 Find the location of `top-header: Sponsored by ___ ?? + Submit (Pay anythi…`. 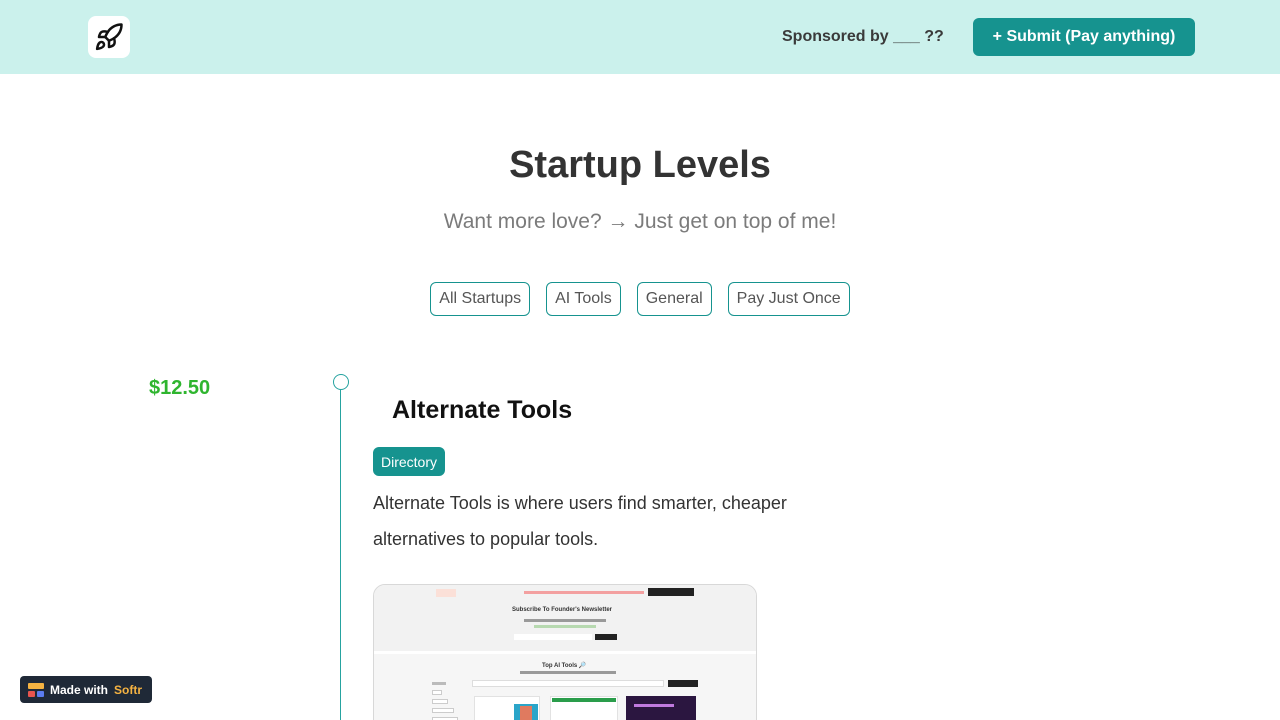

top-header: Sponsored by ___ ?? + Submit (Pay anythi… is located at coordinates (640, 37).